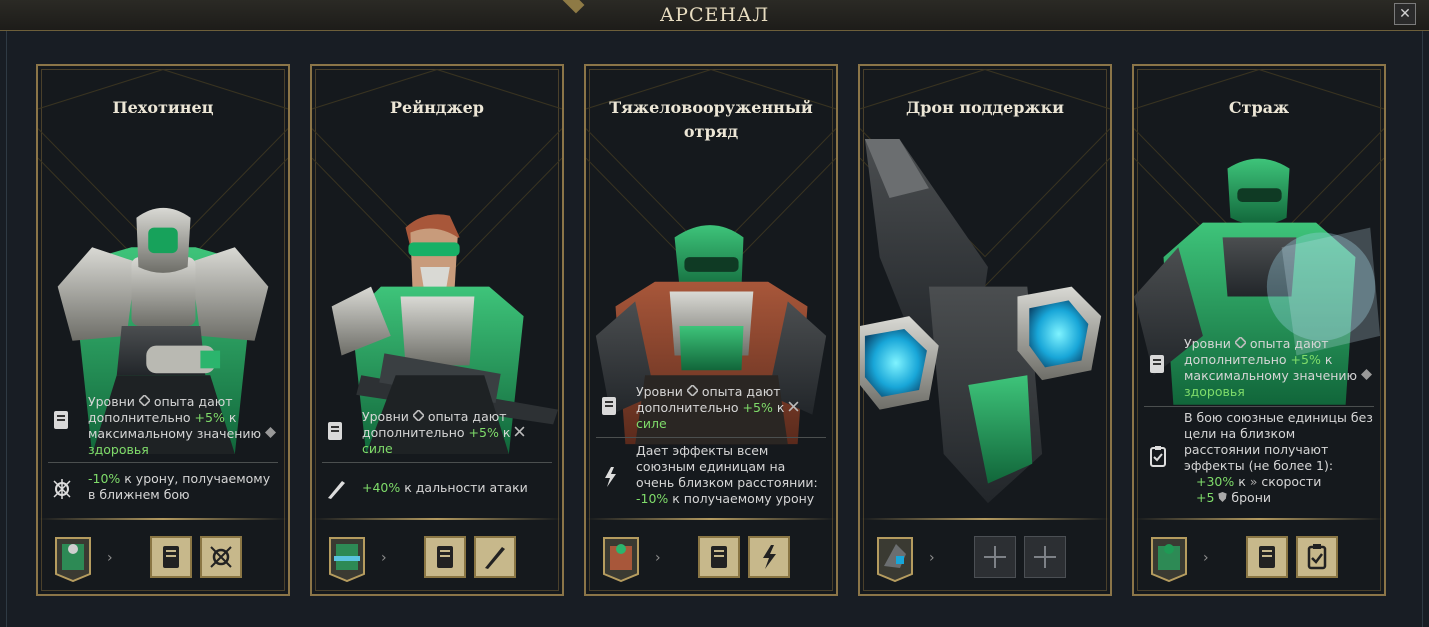  I want to click on title-bar: АРСЕНАЛ ✕, so click(714, 15).